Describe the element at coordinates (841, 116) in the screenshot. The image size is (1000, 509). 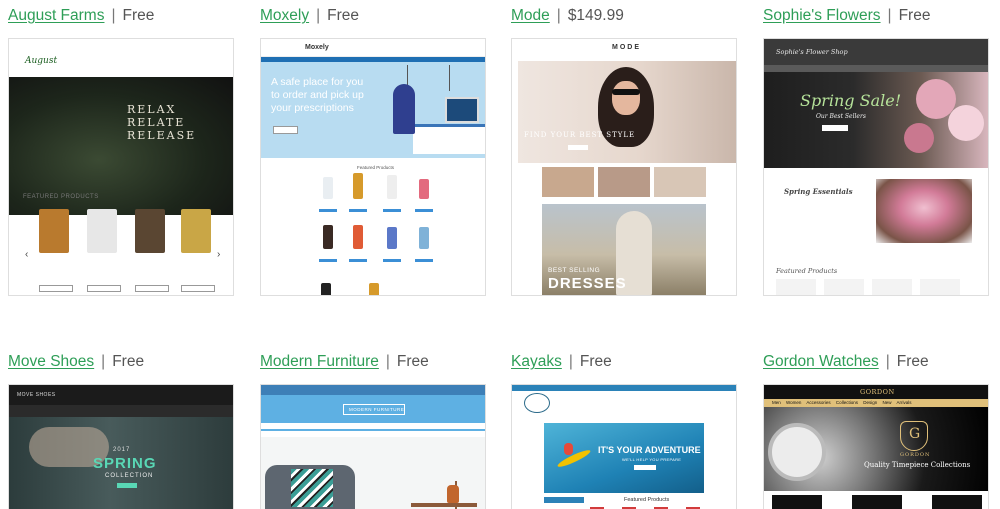
I see `preview-hero-subtitle: Our Best Sellers` at that location.